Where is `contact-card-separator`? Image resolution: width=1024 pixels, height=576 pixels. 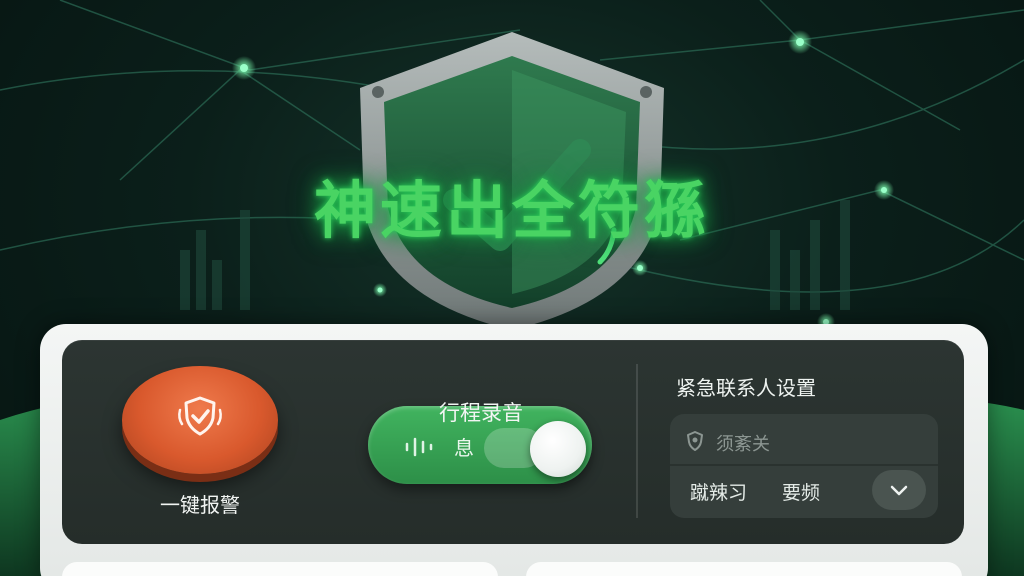 contact-card-separator is located at coordinates (804, 465).